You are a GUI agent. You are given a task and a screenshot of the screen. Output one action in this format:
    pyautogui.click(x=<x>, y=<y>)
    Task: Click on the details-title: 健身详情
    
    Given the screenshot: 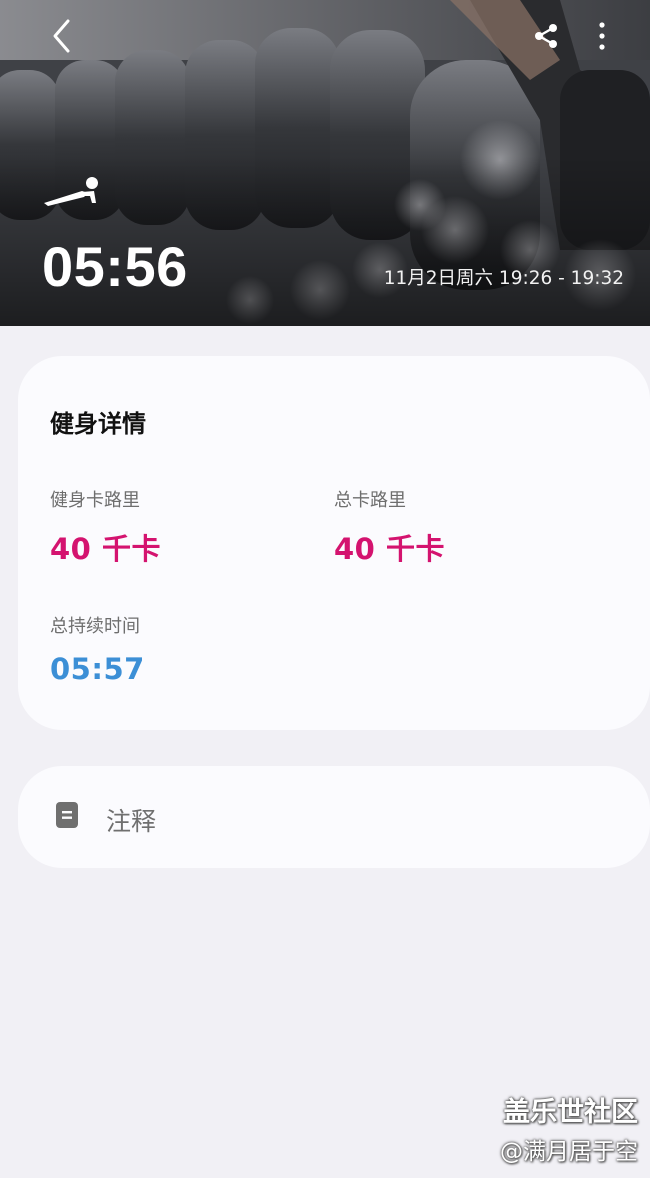 What is the action you would take?
    pyautogui.click(x=98, y=424)
    